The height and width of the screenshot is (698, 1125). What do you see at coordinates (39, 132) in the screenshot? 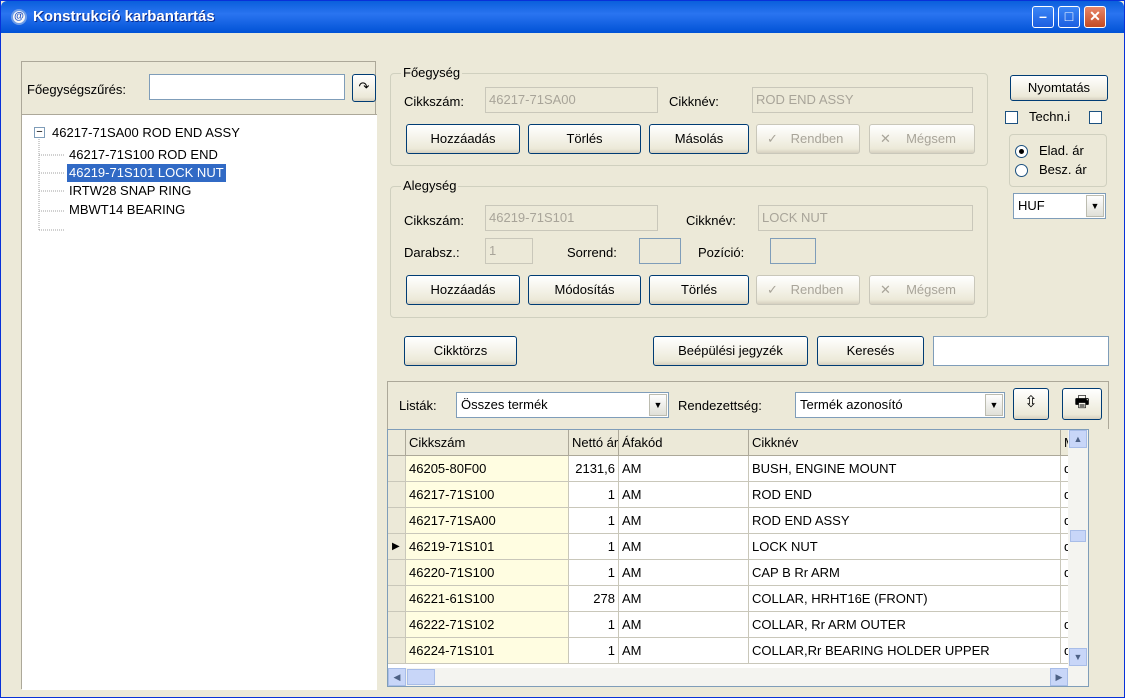
I see `collapse-toggle: −` at bounding box center [39, 132].